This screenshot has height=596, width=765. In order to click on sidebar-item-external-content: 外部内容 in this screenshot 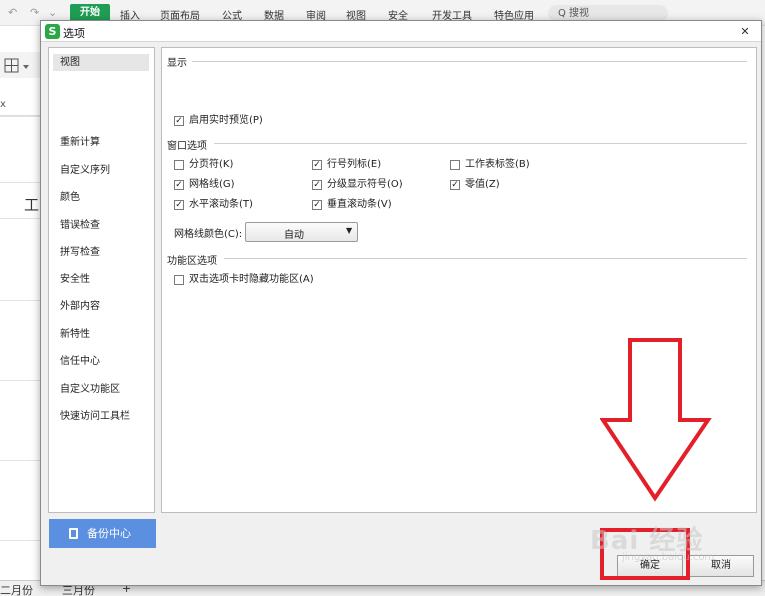, I will do `click(101, 306)`.